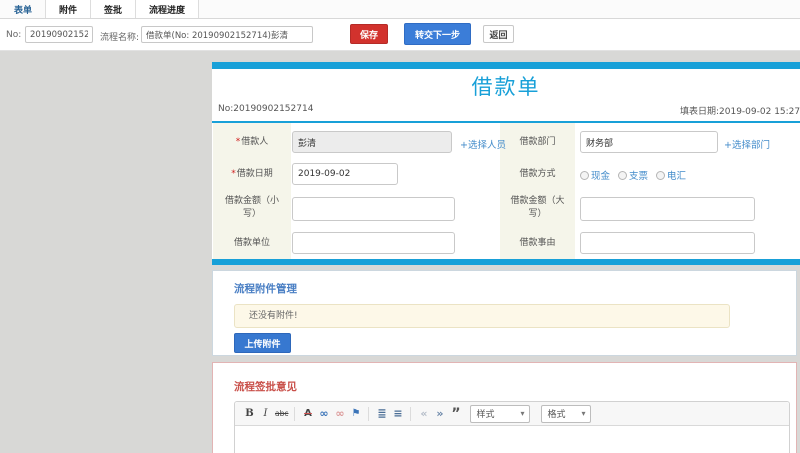 The height and width of the screenshot is (453, 800). I want to click on format-dropdown: 格式 ▾, so click(566, 413).